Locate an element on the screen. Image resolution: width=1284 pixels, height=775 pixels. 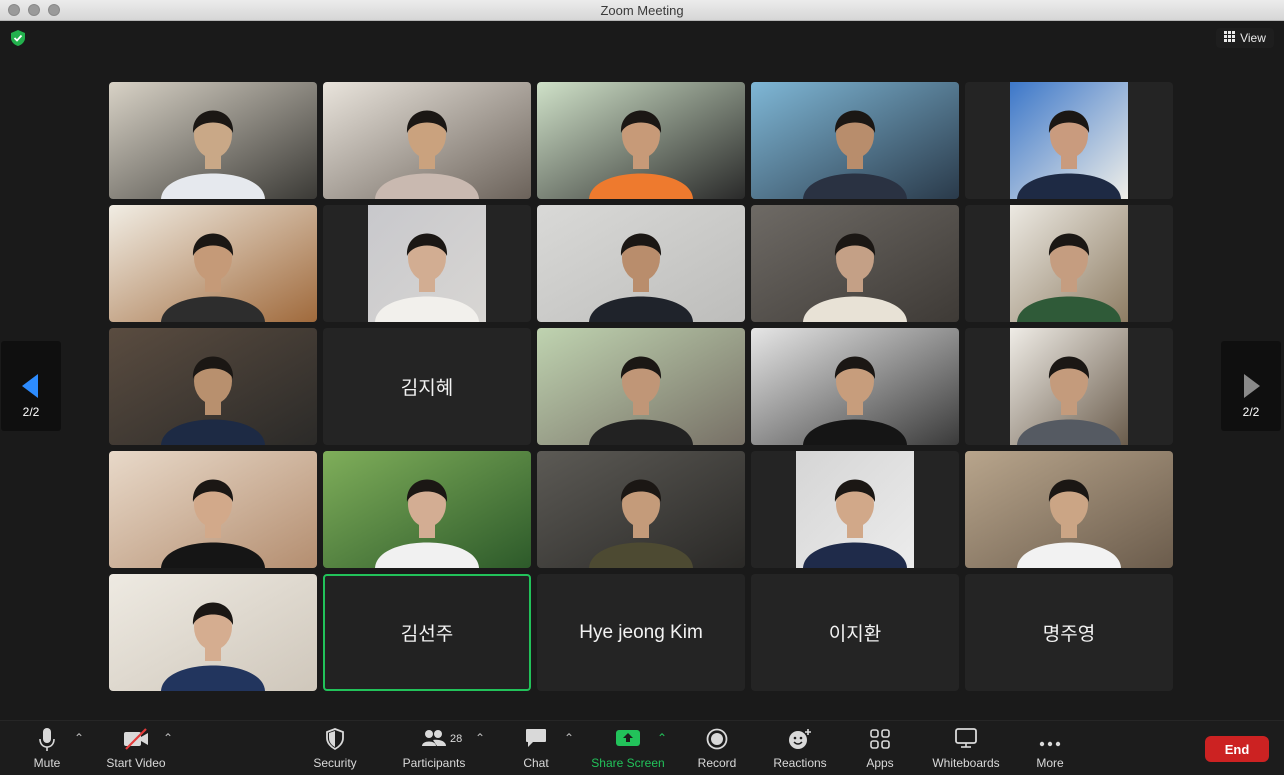
audio-options-caret-icon: ⌃ is located at coordinates (79, 738).